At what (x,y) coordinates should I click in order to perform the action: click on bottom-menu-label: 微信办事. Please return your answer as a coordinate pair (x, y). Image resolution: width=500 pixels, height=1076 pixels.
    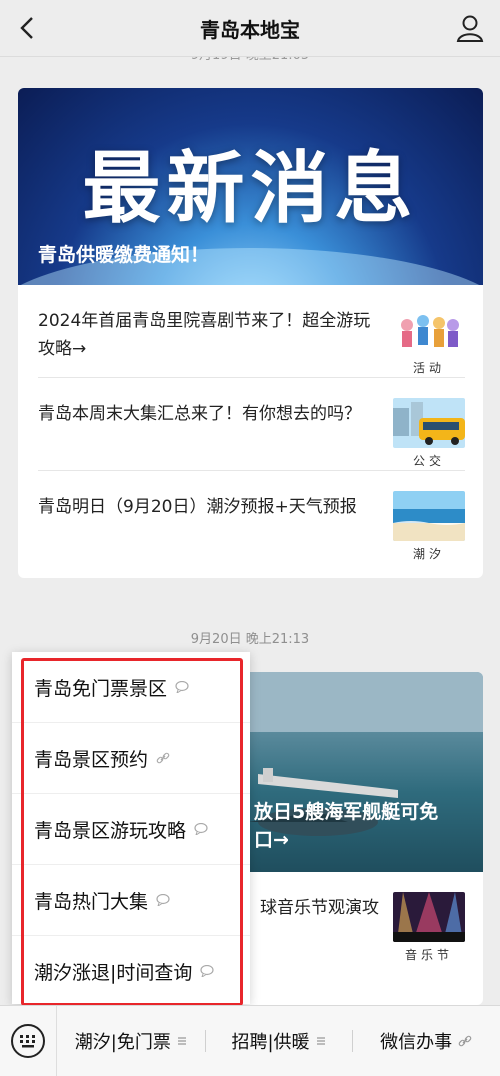
    Looking at the image, I should click on (416, 1042).